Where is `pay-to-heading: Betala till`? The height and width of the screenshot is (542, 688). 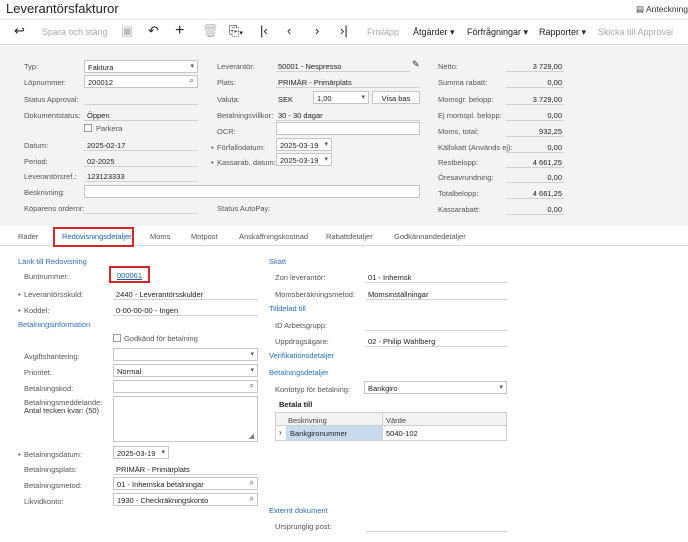
pay-to-heading: Betala till is located at coordinates (296, 404).